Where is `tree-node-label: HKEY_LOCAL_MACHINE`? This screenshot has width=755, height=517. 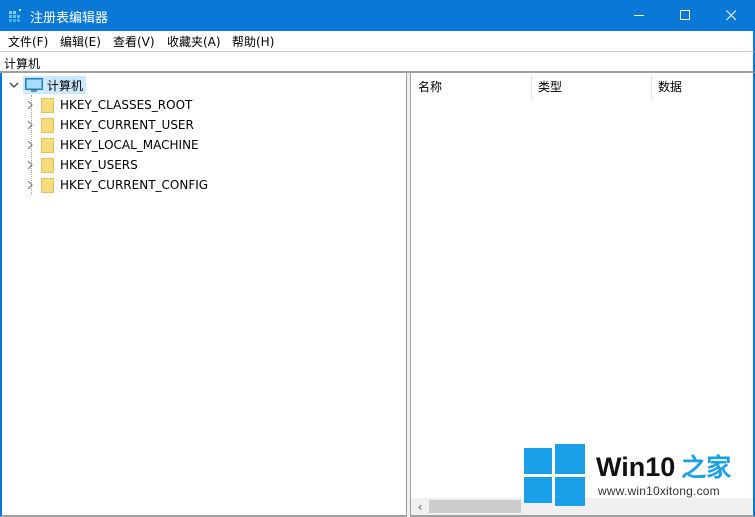
tree-node-label: HKEY_LOCAL_MACHINE is located at coordinates (129, 145).